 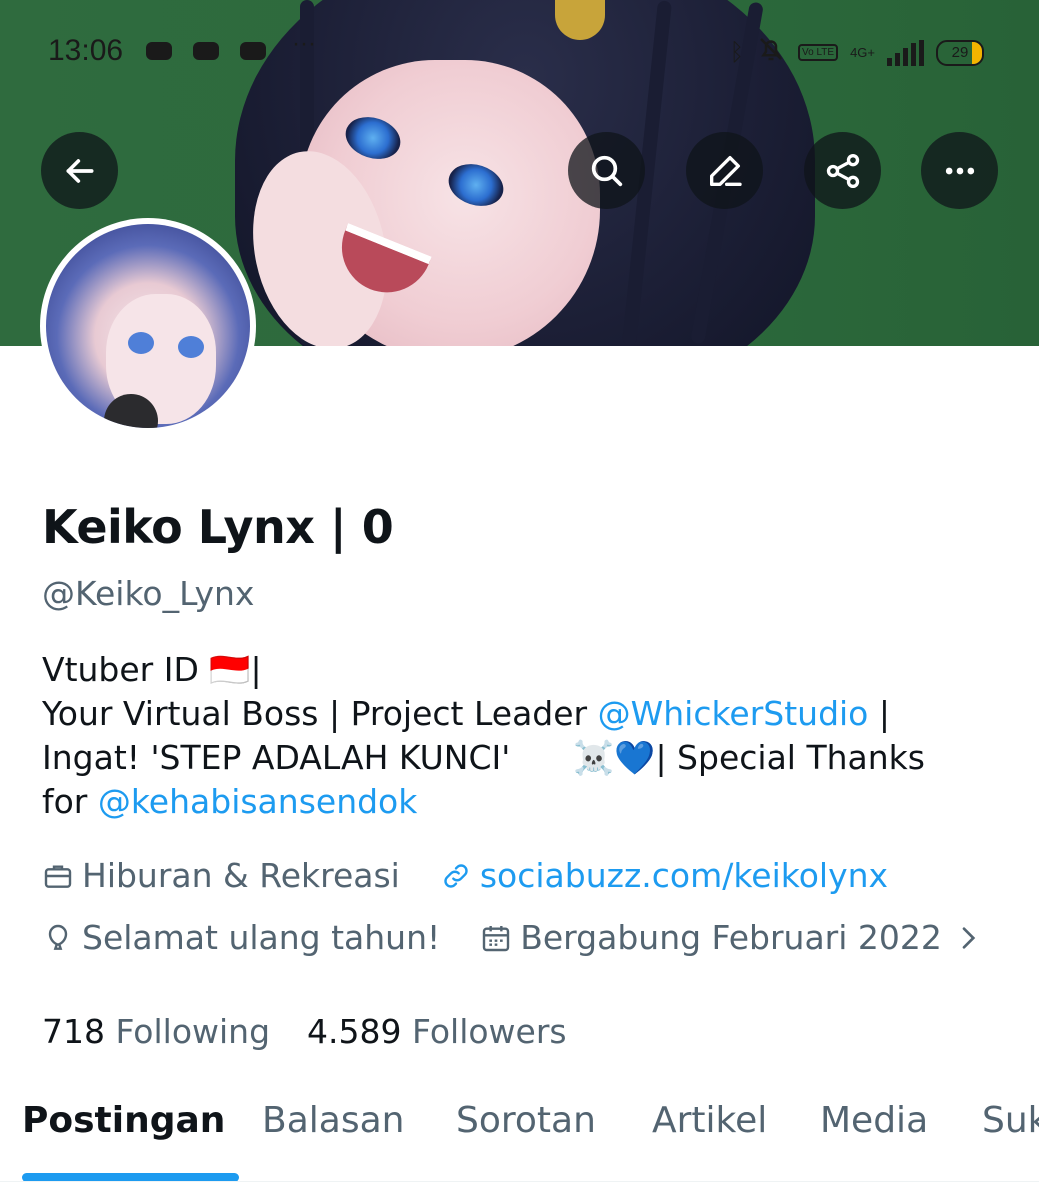 What do you see at coordinates (771, 52) in the screenshot?
I see `muted-bell-icon` at bounding box center [771, 52].